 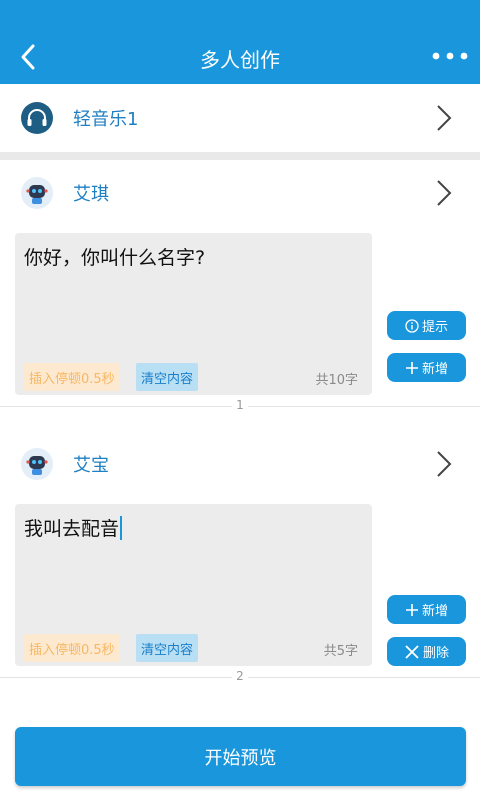 What do you see at coordinates (435, 653) in the screenshot?
I see `delete-label: 删除` at bounding box center [435, 653].